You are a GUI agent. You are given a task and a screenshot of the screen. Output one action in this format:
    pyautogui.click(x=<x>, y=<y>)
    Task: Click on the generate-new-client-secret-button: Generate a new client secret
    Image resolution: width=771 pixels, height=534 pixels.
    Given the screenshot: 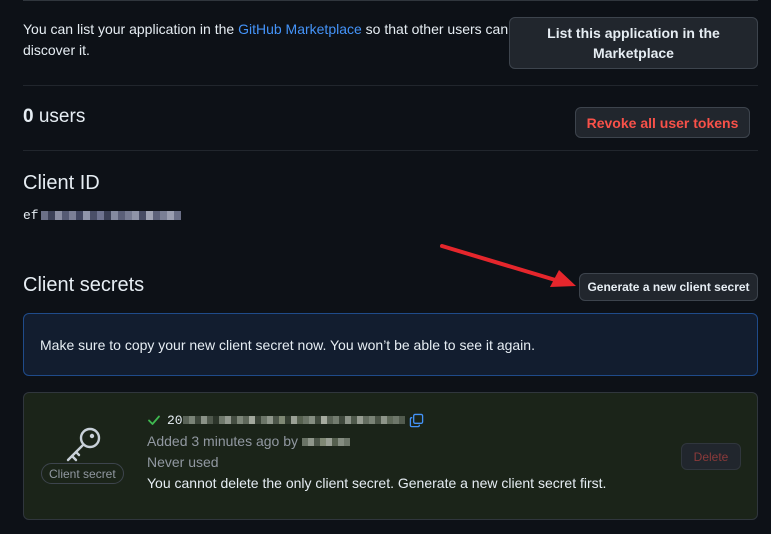 What is the action you would take?
    pyautogui.click(x=668, y=287)
    